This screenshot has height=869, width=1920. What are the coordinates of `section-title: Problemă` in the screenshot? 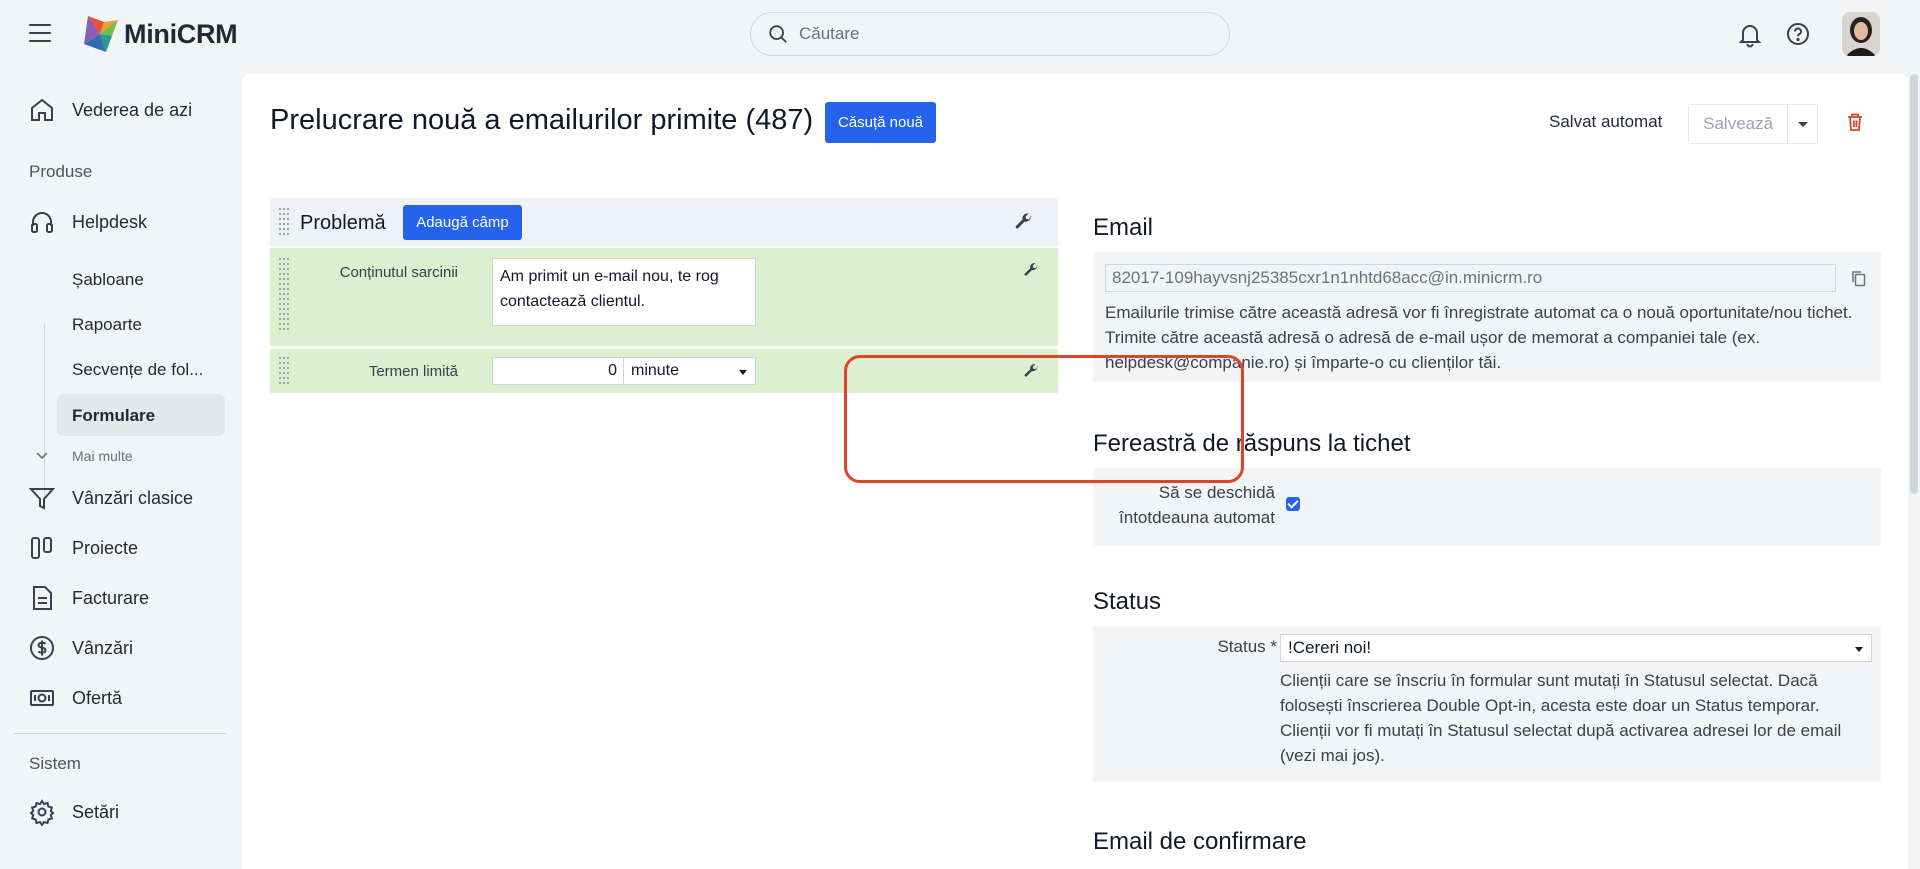 It's located at (343, 223).